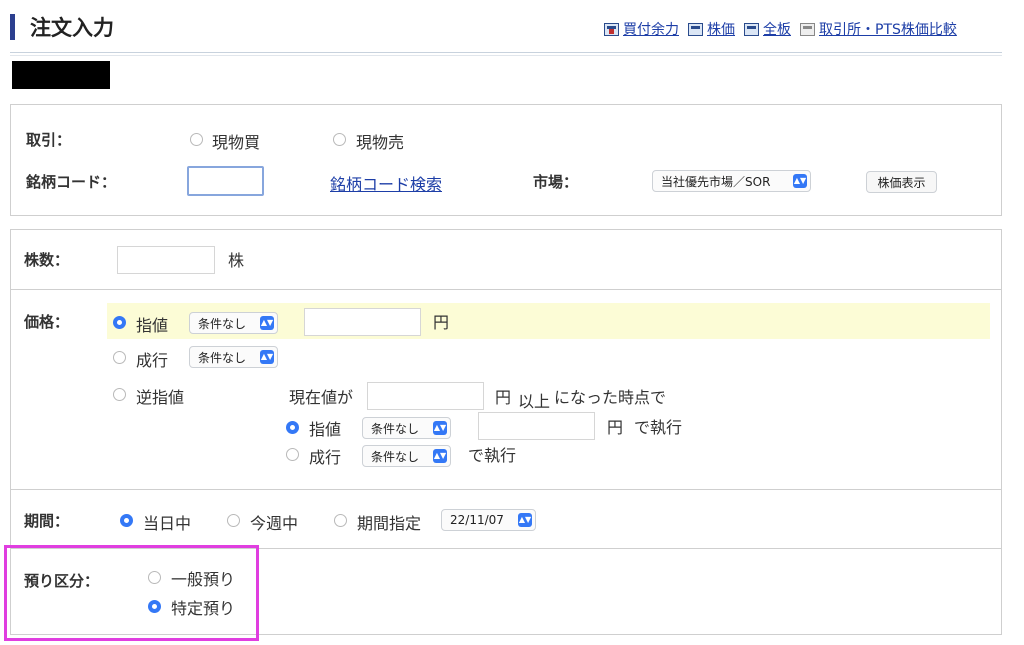 This screenshot has height=645, width=1024. I want to click on header-divider-secondary, so click(506, 55).